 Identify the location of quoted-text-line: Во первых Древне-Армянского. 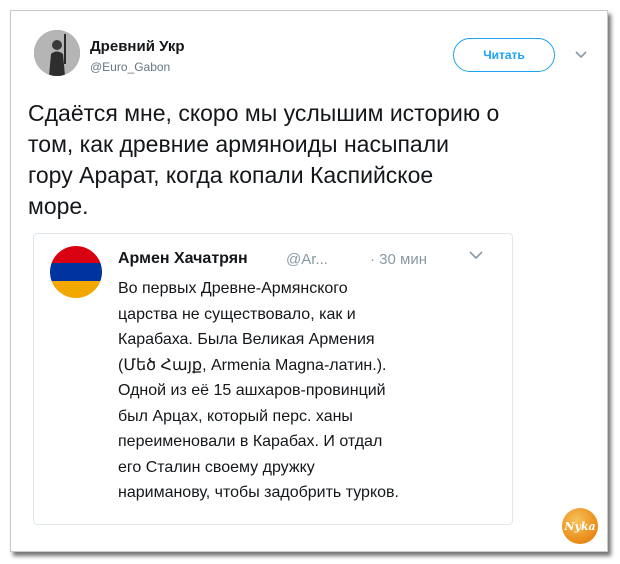
(233, 288).